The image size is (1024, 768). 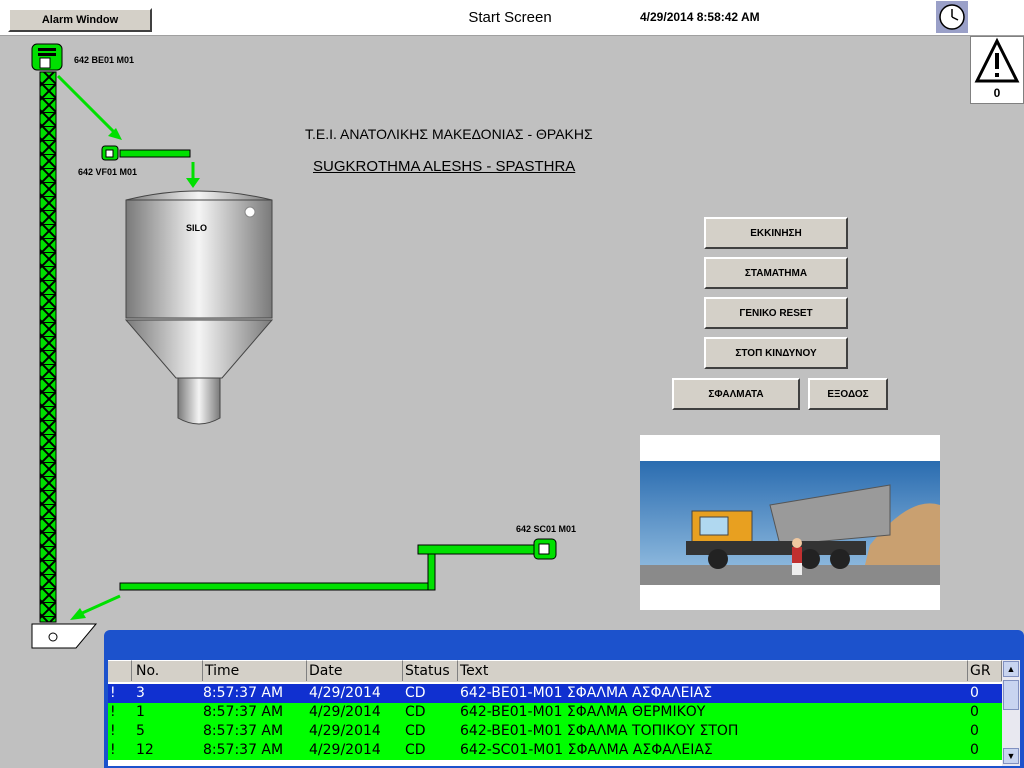 What do you see at coordinates (222, 671) in the screenshot?
I see `col-time: Time` at bounding box center [222, 671].